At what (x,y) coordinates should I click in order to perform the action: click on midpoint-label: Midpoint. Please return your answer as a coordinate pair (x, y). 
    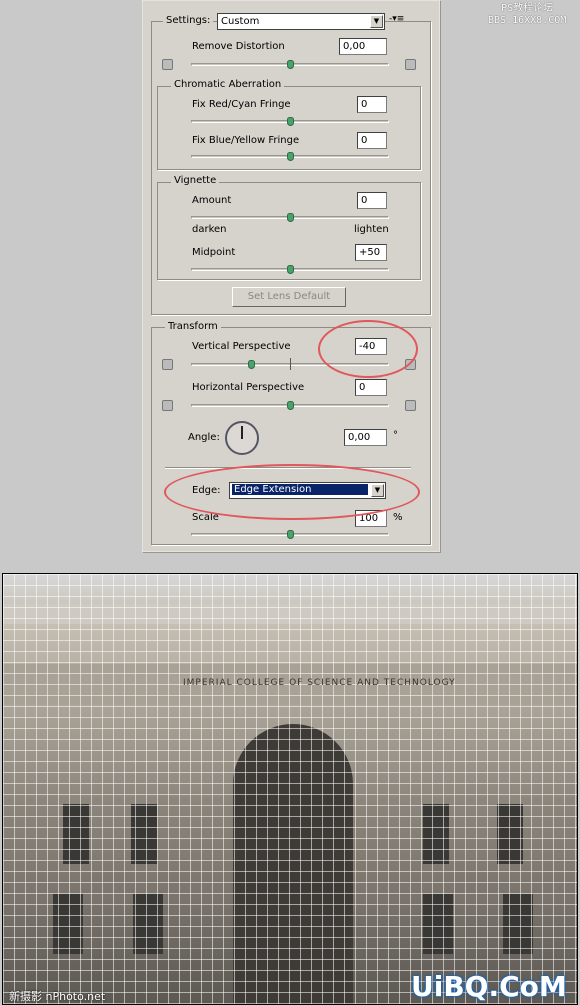
    Looking at the image, I should click on (214, 252).